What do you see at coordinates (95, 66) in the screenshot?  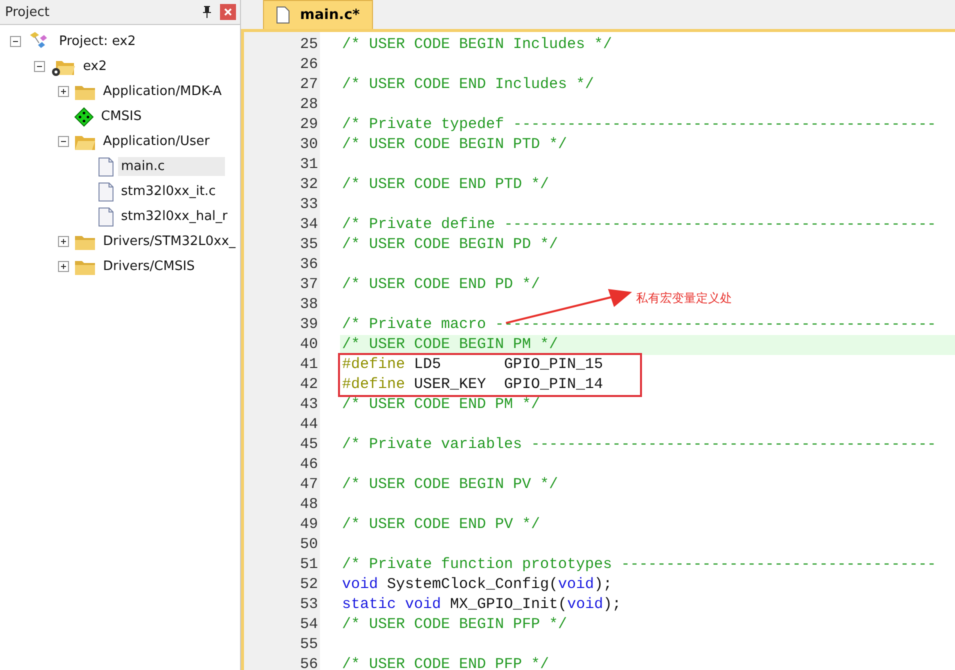 I see `tree-item: ex2` at bounding box center [95, 66].